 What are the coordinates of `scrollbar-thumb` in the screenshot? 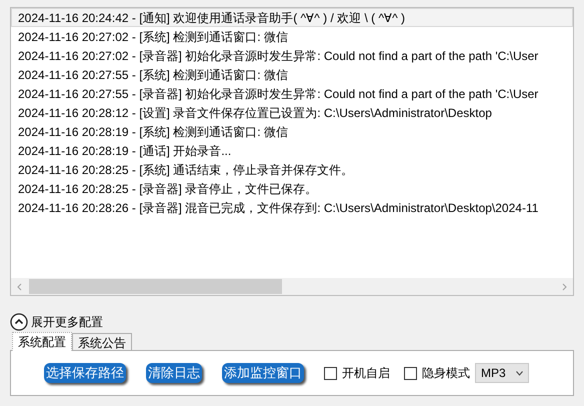 It's located at (155, 286).